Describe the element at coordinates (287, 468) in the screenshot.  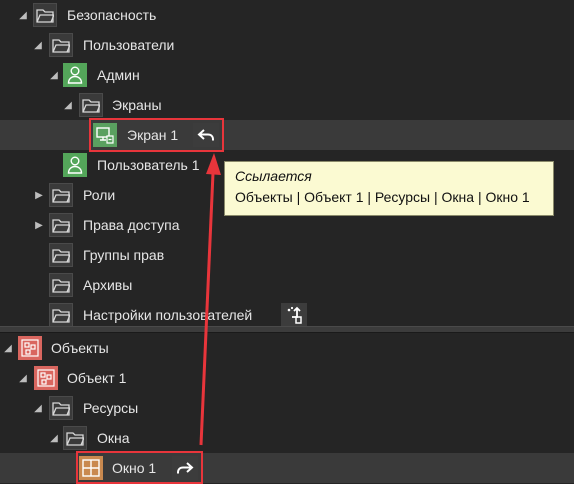
I see `tree-node-window1: Окно 1` at that location.